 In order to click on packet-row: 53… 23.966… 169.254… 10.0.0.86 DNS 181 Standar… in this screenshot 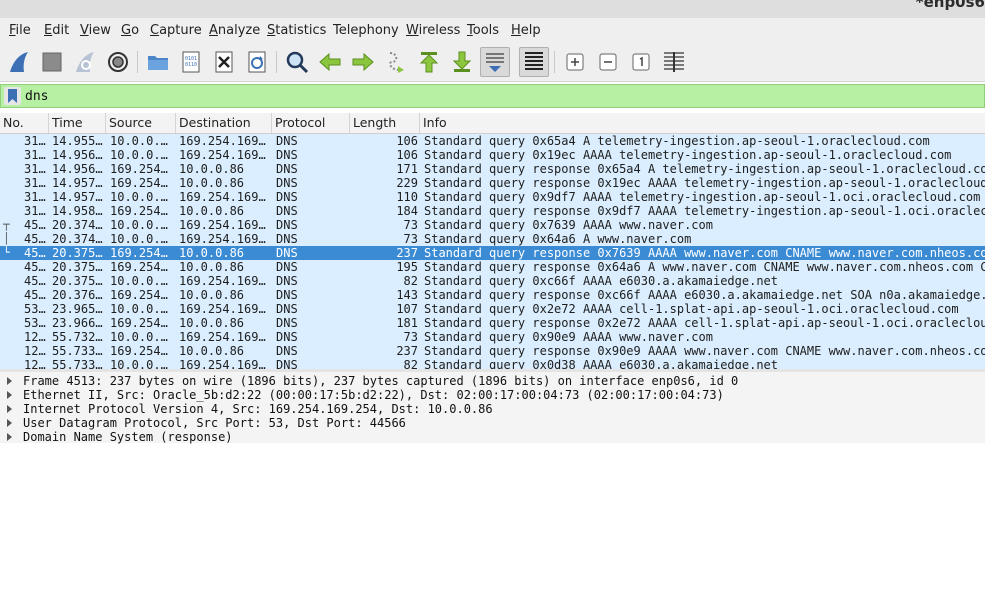, I will do `click(492, 323)`.